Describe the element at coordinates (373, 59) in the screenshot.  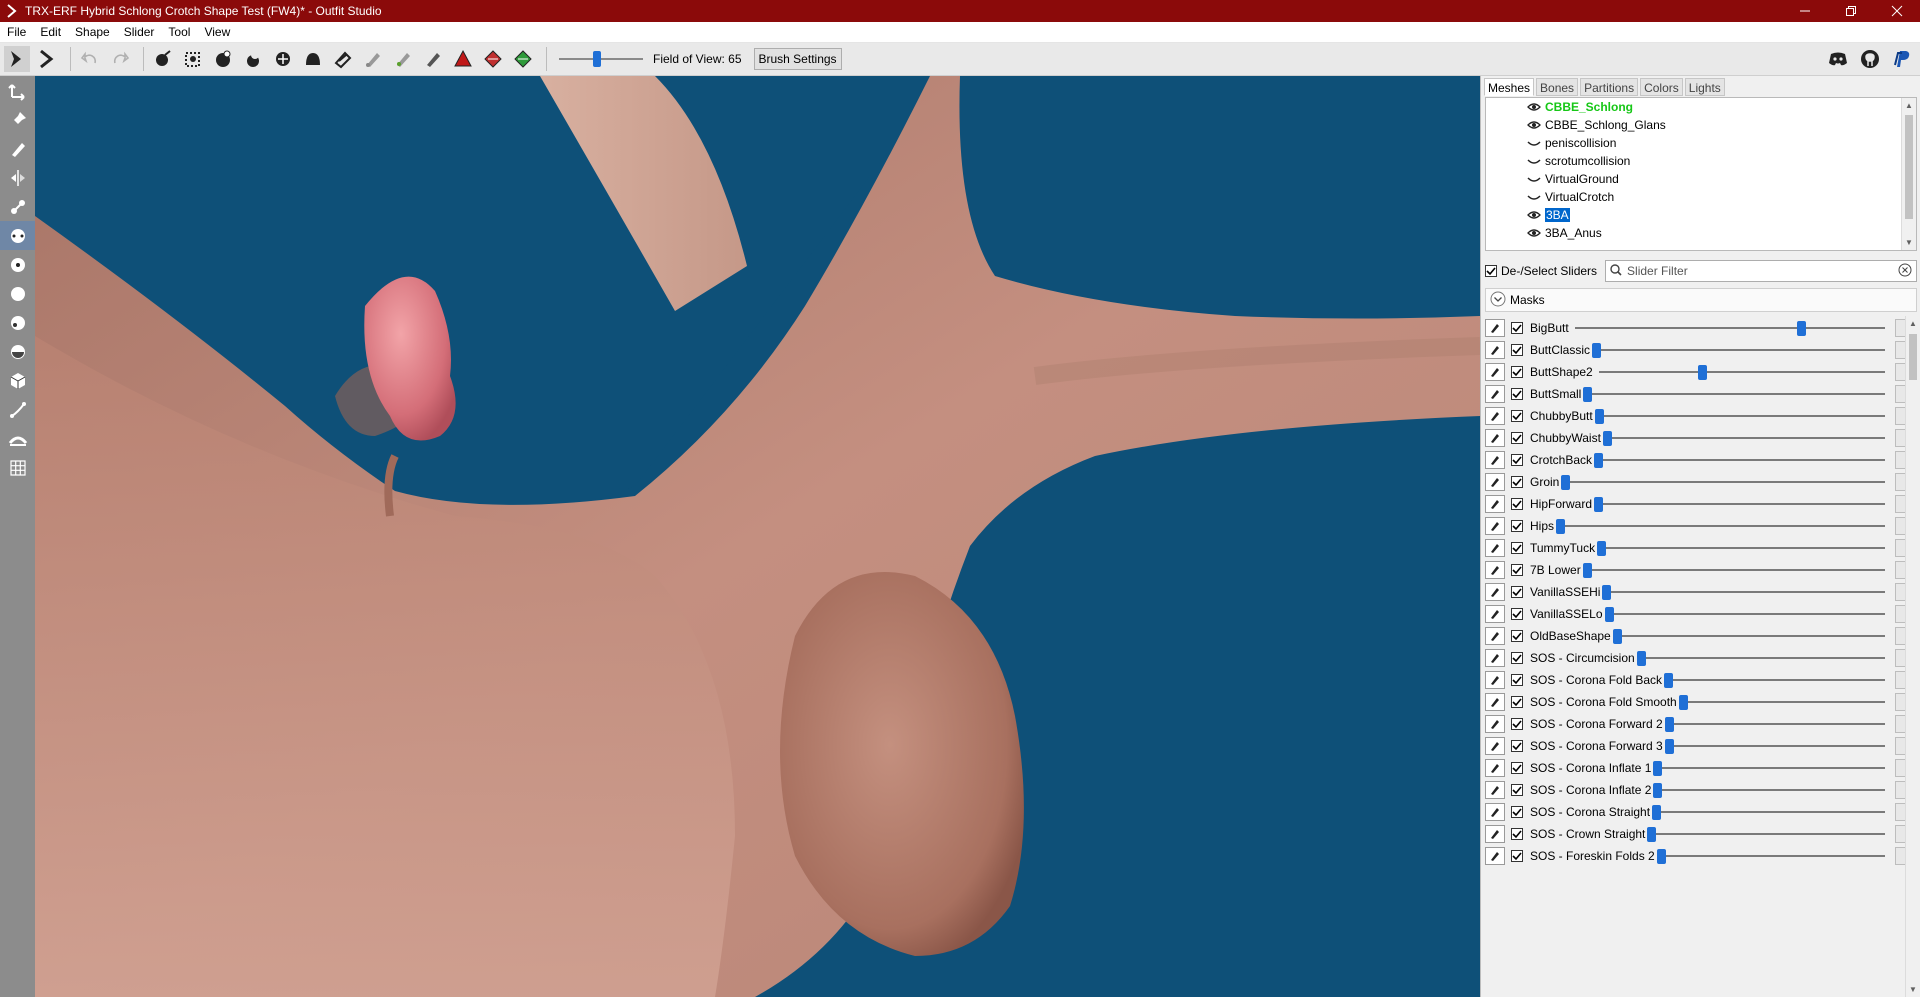
I see `weight-brush-icon` at that location.